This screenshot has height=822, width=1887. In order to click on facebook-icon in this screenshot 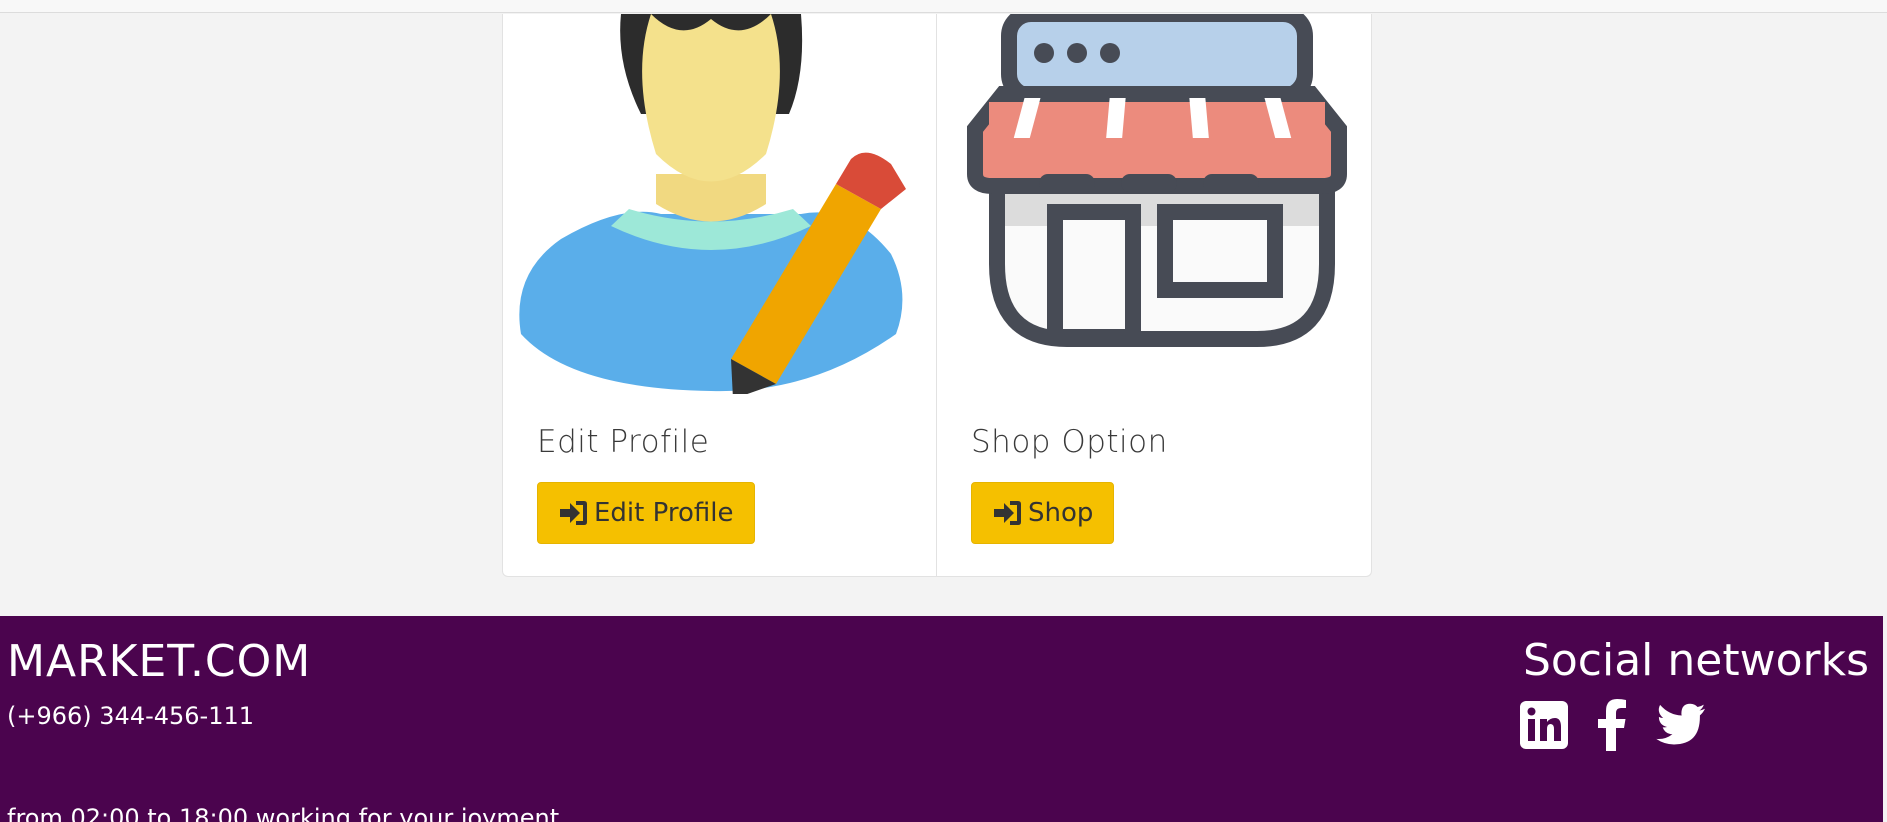, I will do `click(1612, 725)`.